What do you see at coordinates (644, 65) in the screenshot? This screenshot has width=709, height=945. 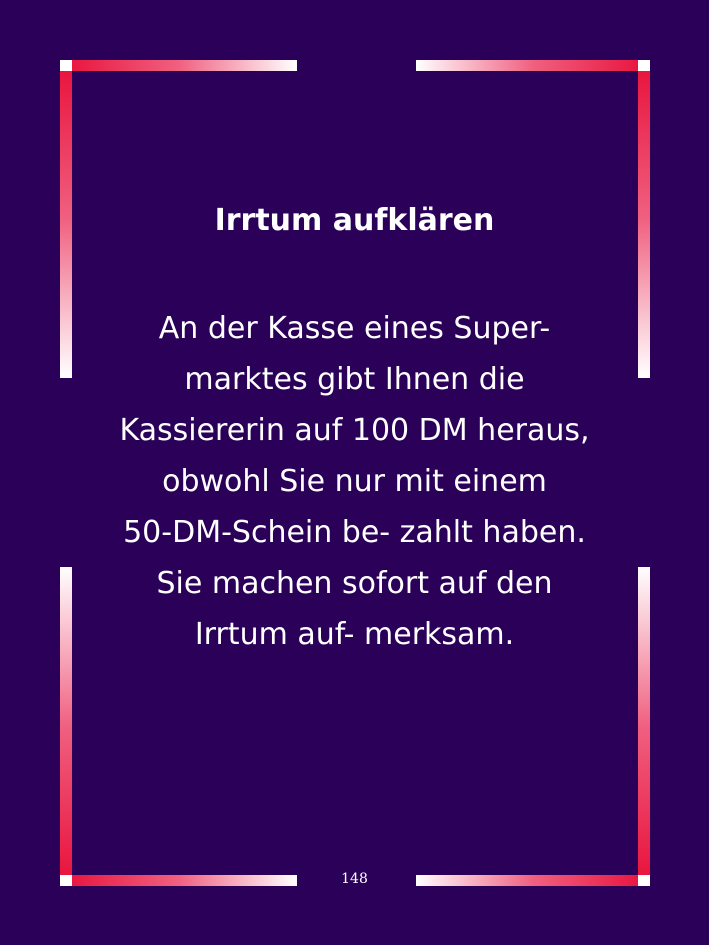 I see `frame-corner-top-right` at bounding box center [644, 65].